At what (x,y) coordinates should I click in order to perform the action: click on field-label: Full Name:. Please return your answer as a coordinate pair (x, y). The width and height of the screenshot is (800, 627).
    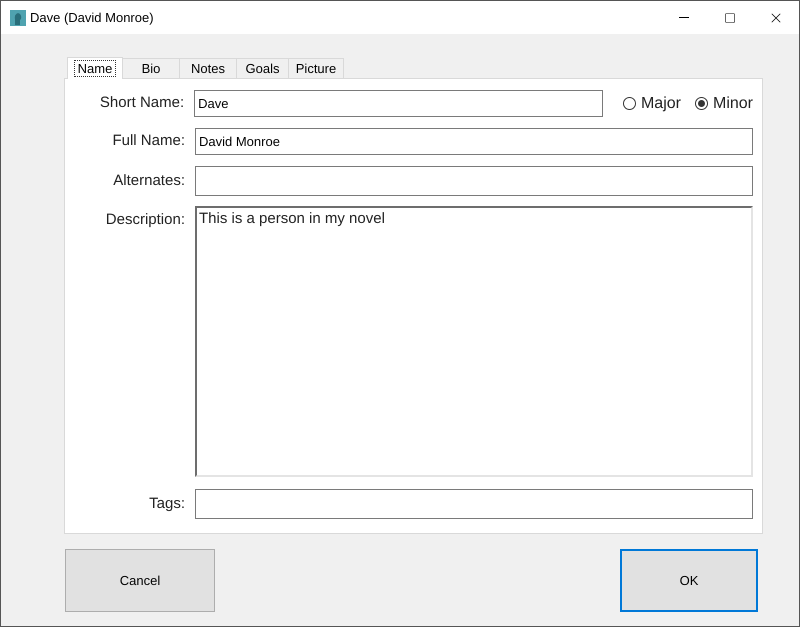
    Looking at the image, I should click on (148, 141).